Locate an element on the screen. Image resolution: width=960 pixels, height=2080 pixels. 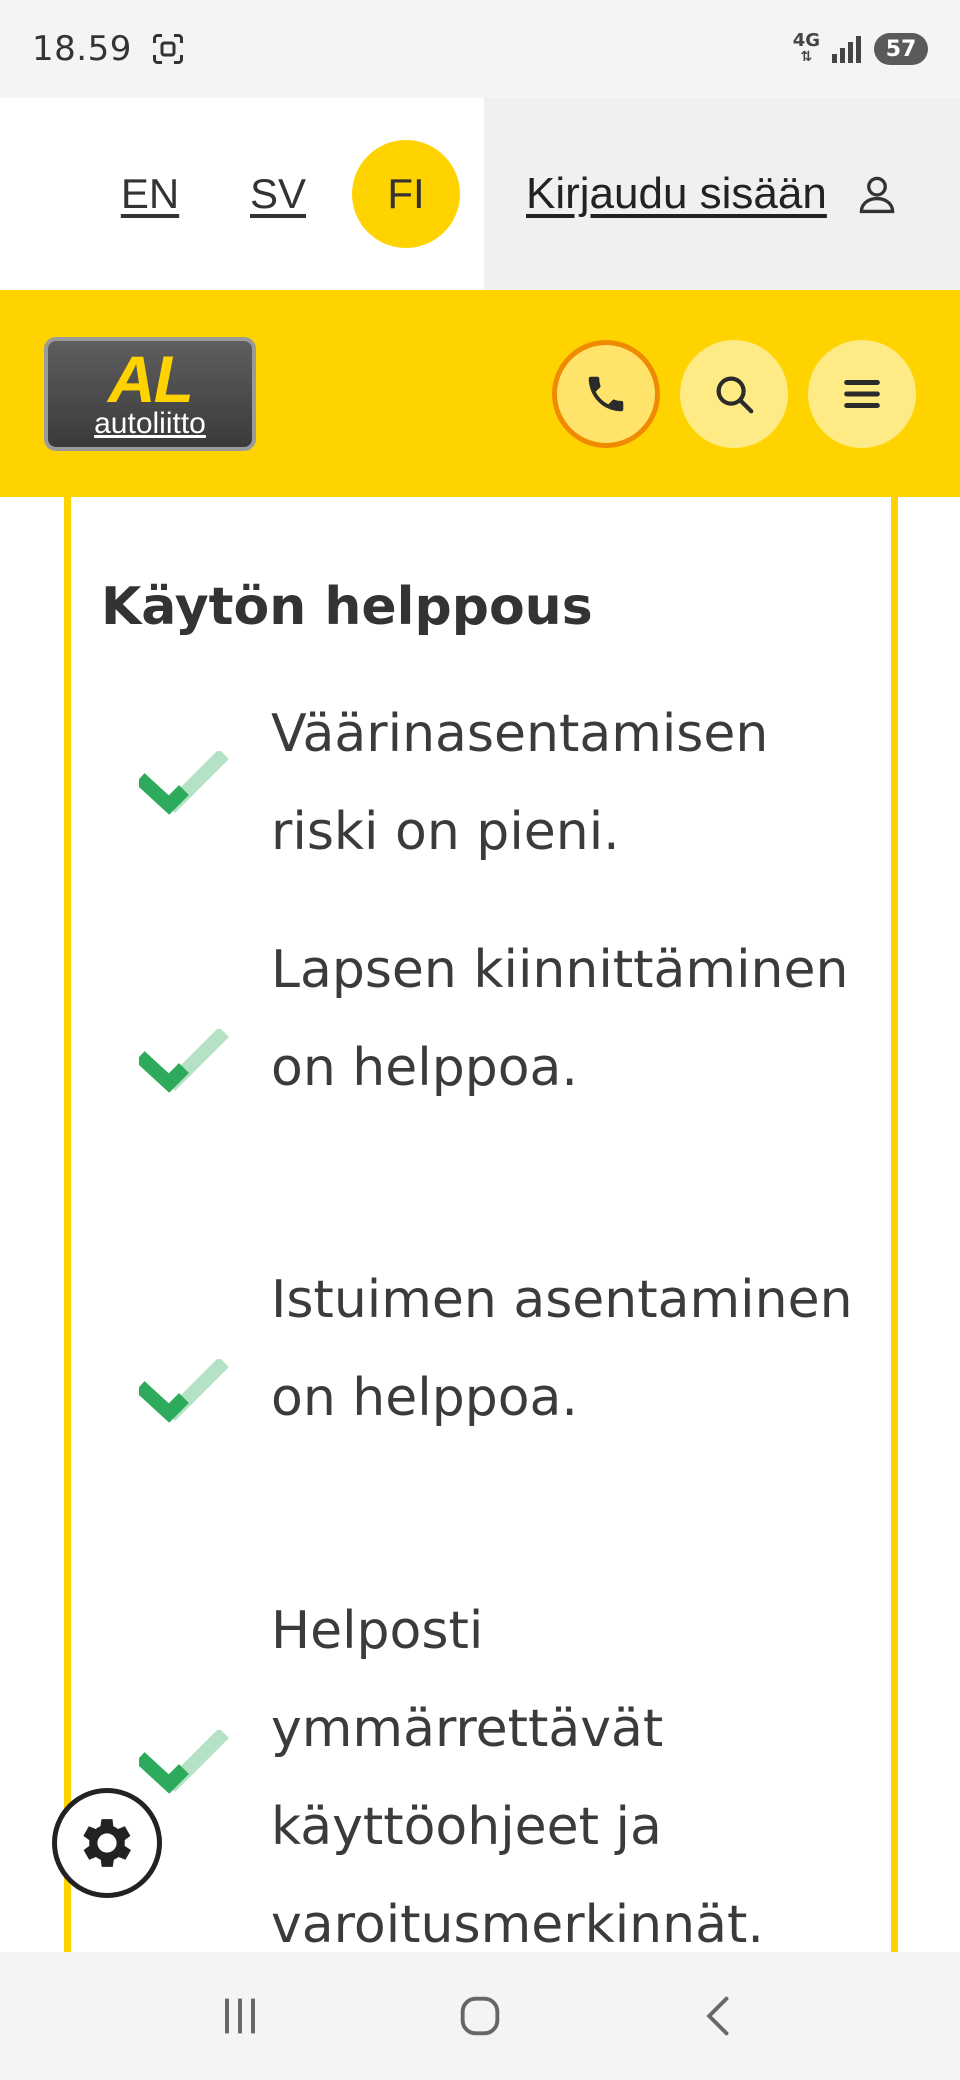
screenshot-icon is located at coordinates (167, 49).